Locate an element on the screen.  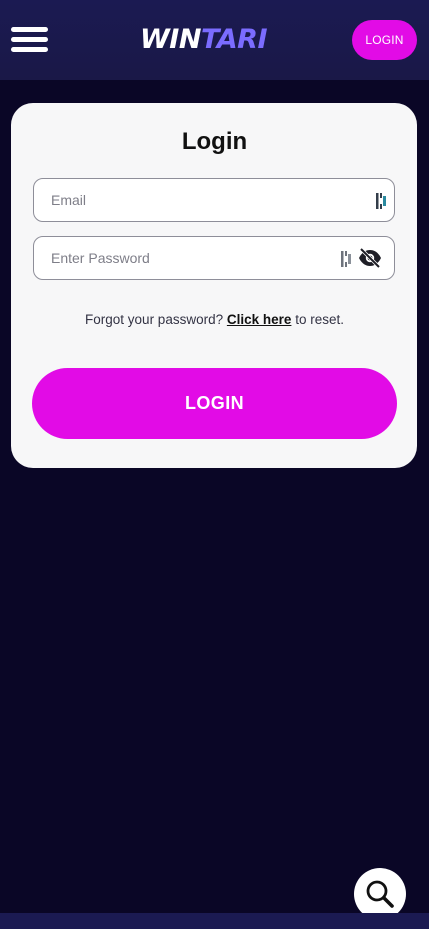
wintari-logo: WINTARI is located at coordinates (215, 40).